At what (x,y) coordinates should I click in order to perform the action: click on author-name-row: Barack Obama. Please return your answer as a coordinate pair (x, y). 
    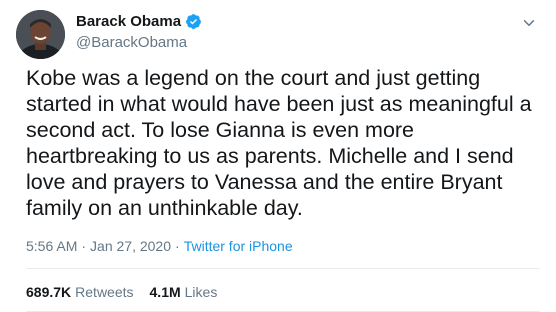
    Looking at the image, I should click on (139, 21).